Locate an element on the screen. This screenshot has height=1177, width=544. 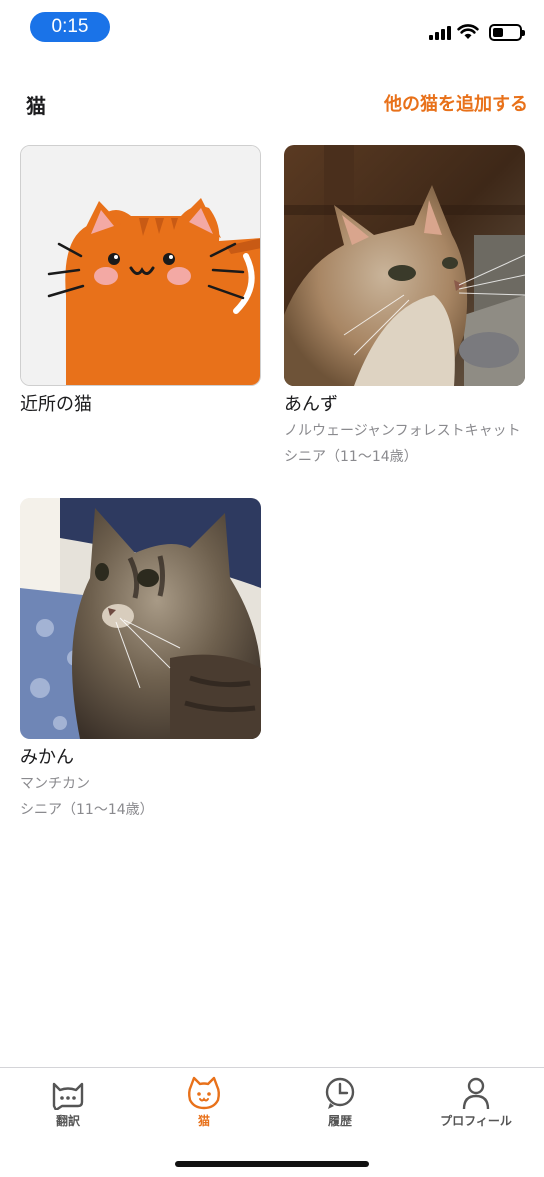
person-icon is located at coordinates (476, 1093).